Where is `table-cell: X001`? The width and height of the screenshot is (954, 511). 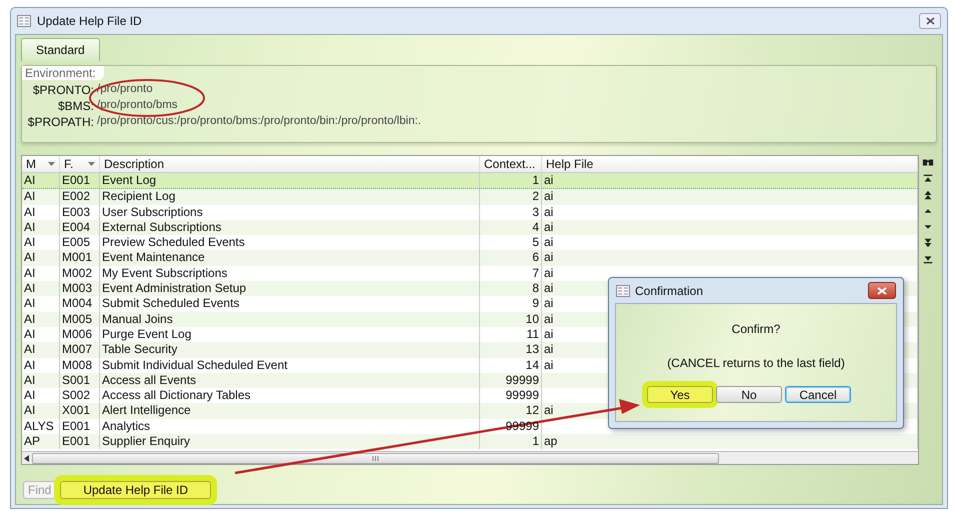 table-cell: X001 is located at coordinates (76, 410).